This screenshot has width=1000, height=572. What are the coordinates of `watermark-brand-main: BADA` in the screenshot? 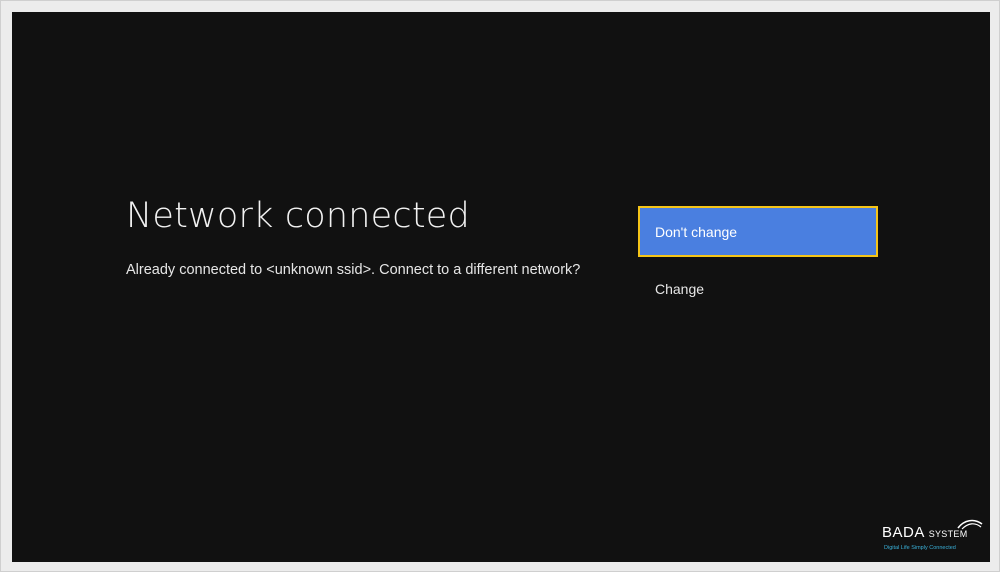 It's located at (903, 532).